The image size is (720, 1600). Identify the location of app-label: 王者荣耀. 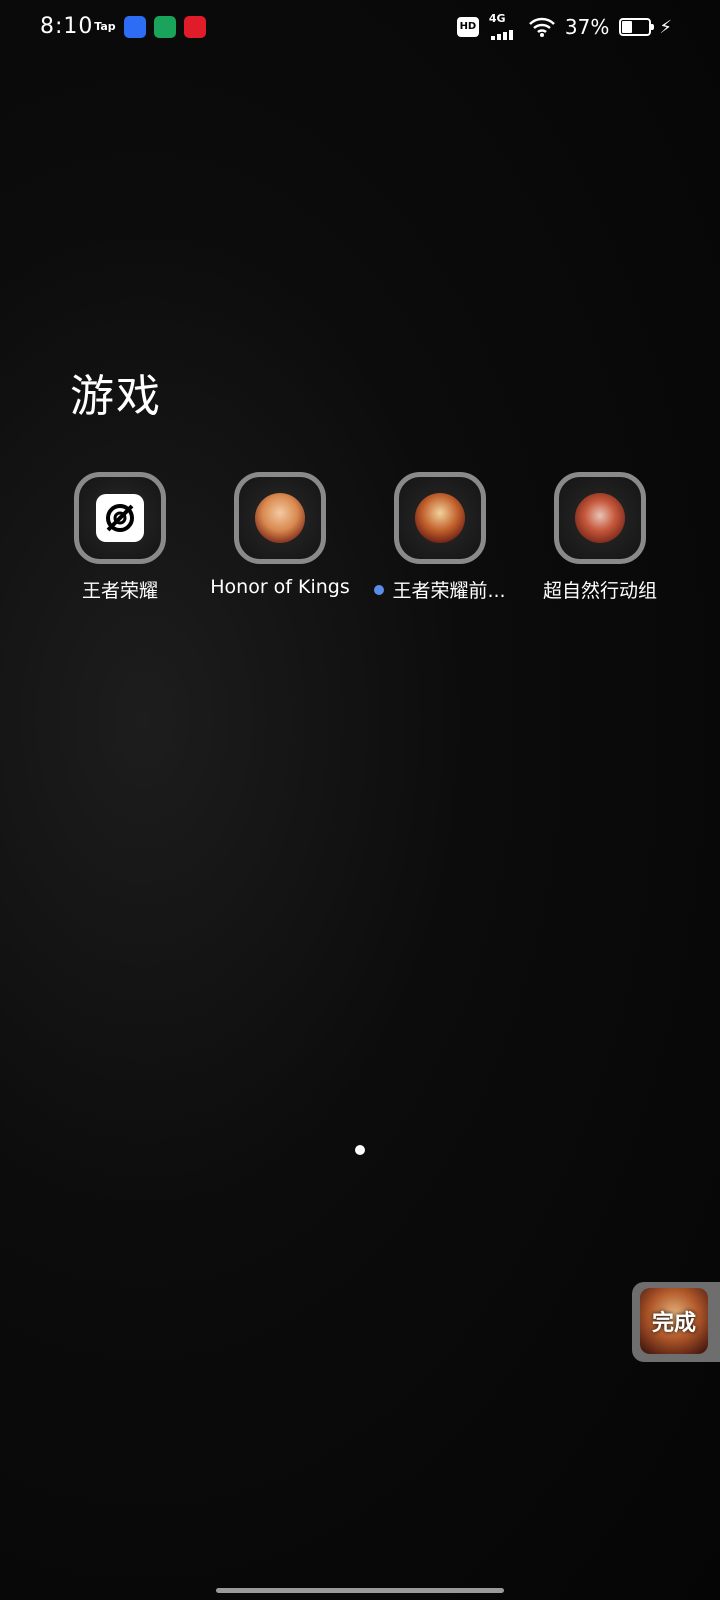
(119, 591).